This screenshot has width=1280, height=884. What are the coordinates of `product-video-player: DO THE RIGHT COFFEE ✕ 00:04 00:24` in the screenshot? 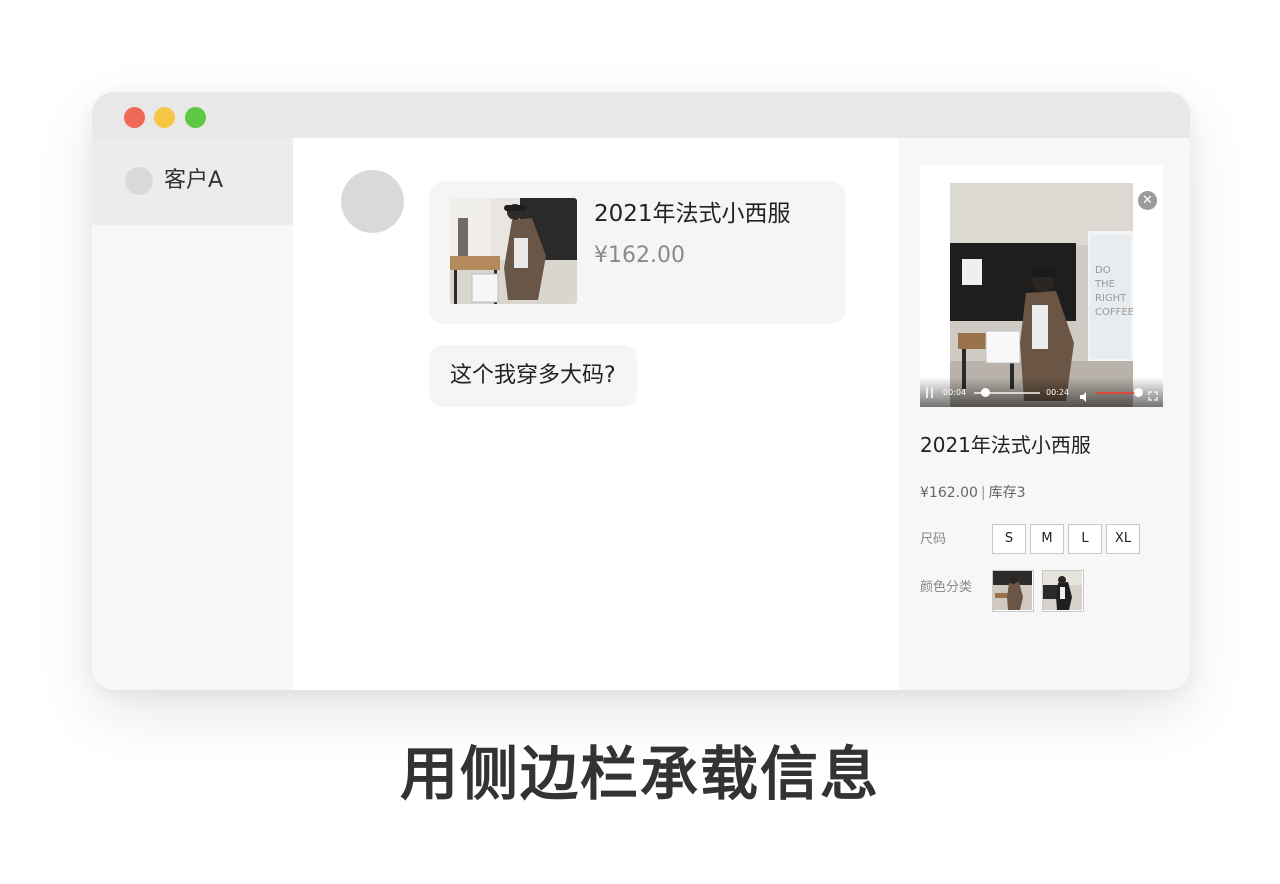 It's located at (1041, 286).